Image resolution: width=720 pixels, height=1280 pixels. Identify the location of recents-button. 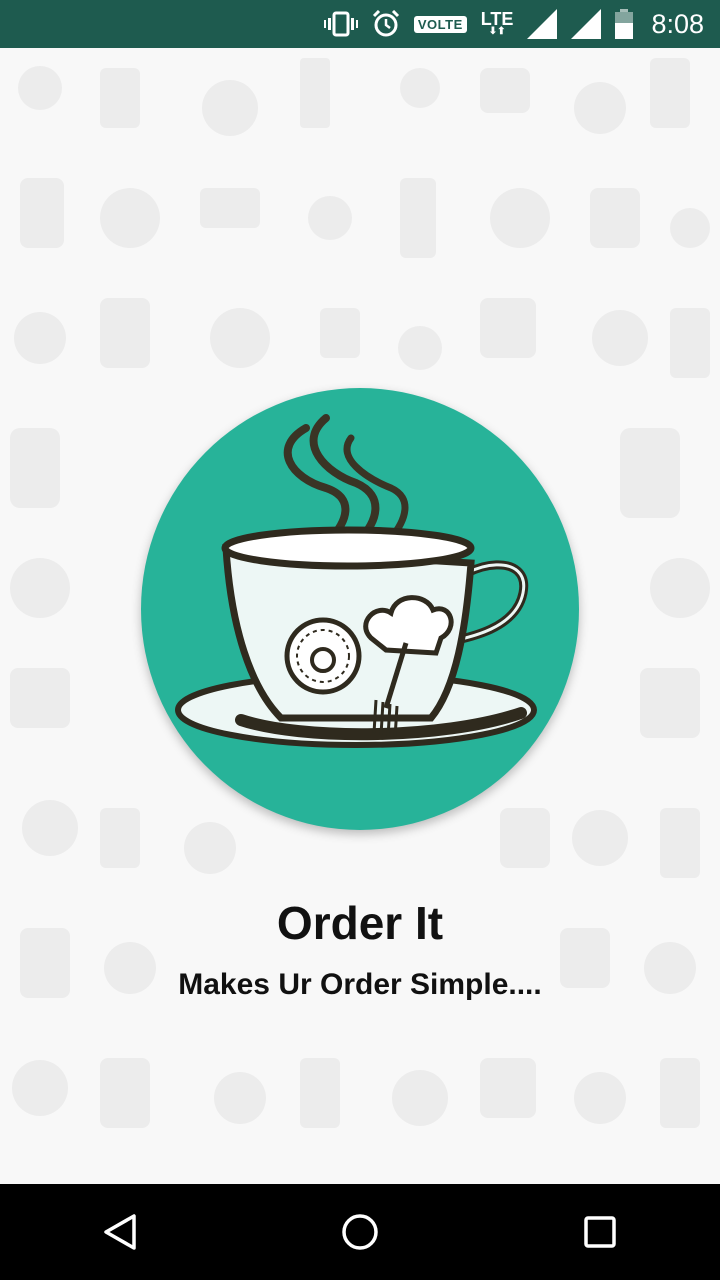
(600, 1232).